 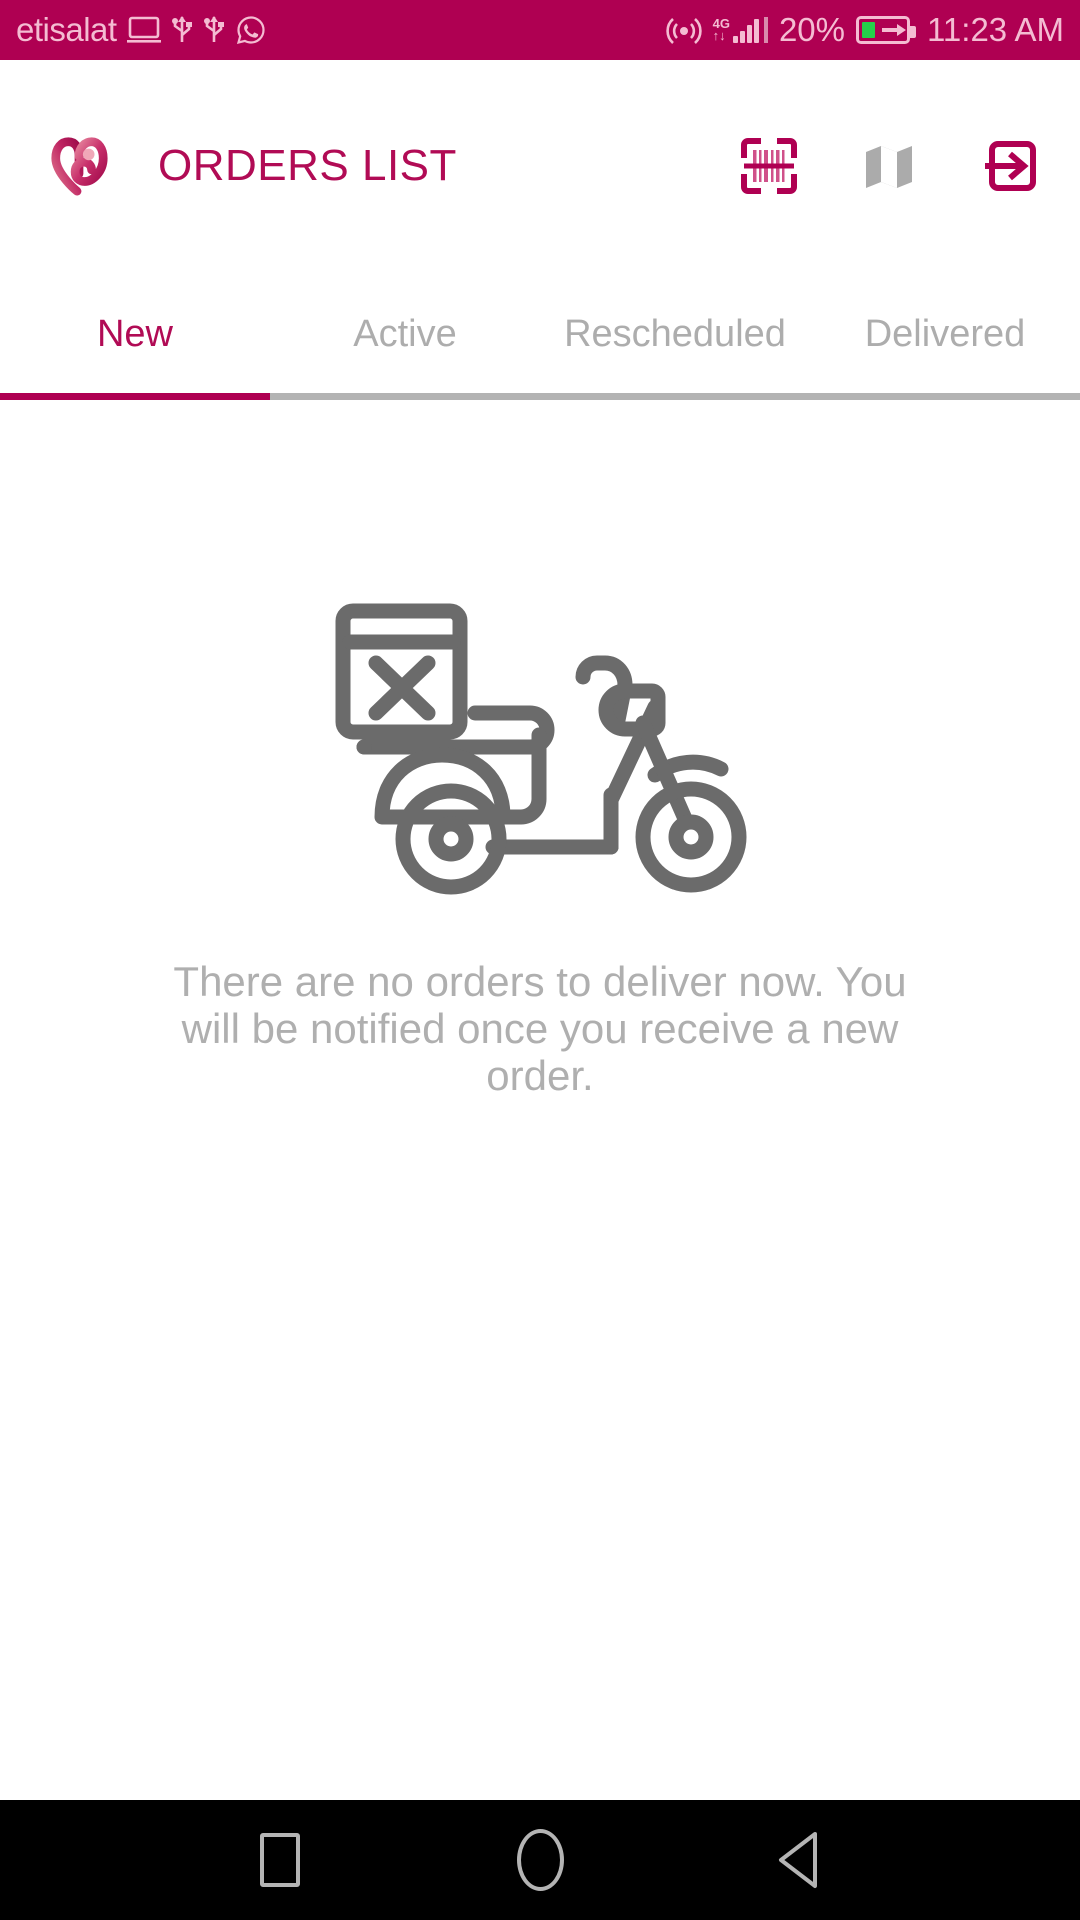 What do you see at coordinates (869, 30) in the screenshot?
I see `battery-fill` at bounding box center [869, 30].